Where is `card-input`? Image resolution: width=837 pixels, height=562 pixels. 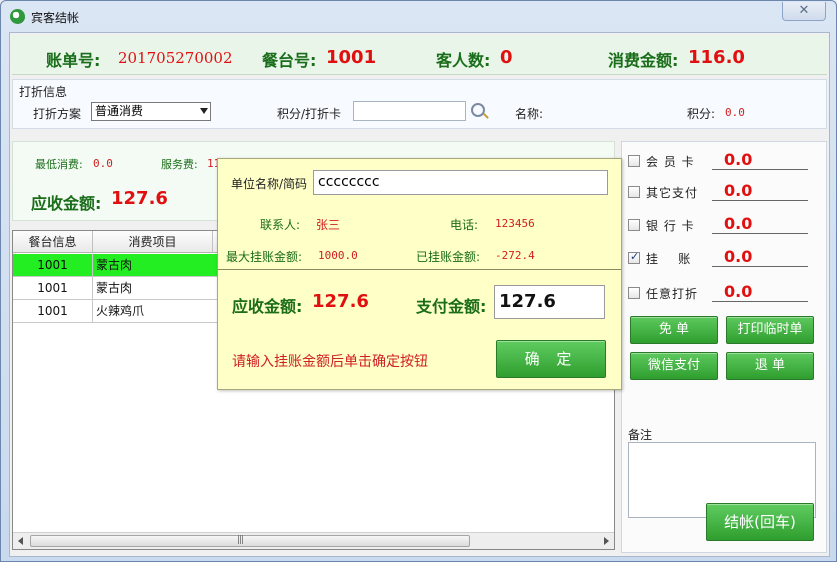
card-input is located at coordinates (409, 111).